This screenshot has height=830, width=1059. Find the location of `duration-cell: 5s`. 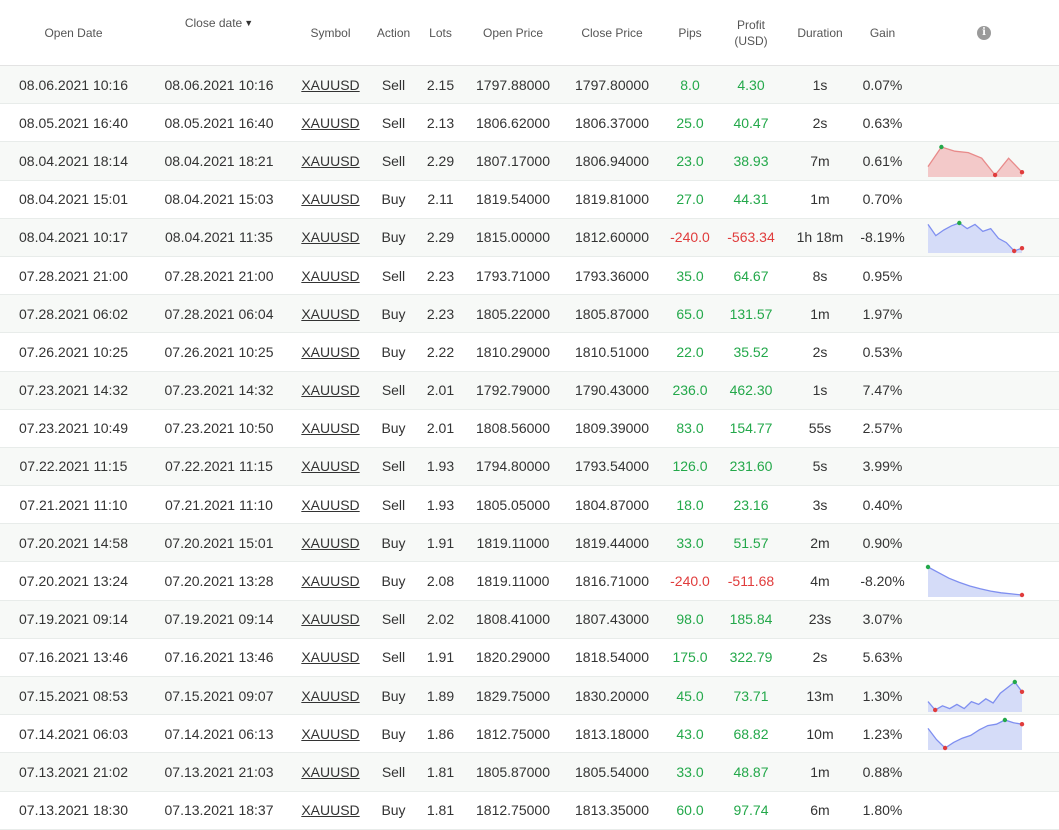

duration-cell: 5s is located at coordinates (820, 467).